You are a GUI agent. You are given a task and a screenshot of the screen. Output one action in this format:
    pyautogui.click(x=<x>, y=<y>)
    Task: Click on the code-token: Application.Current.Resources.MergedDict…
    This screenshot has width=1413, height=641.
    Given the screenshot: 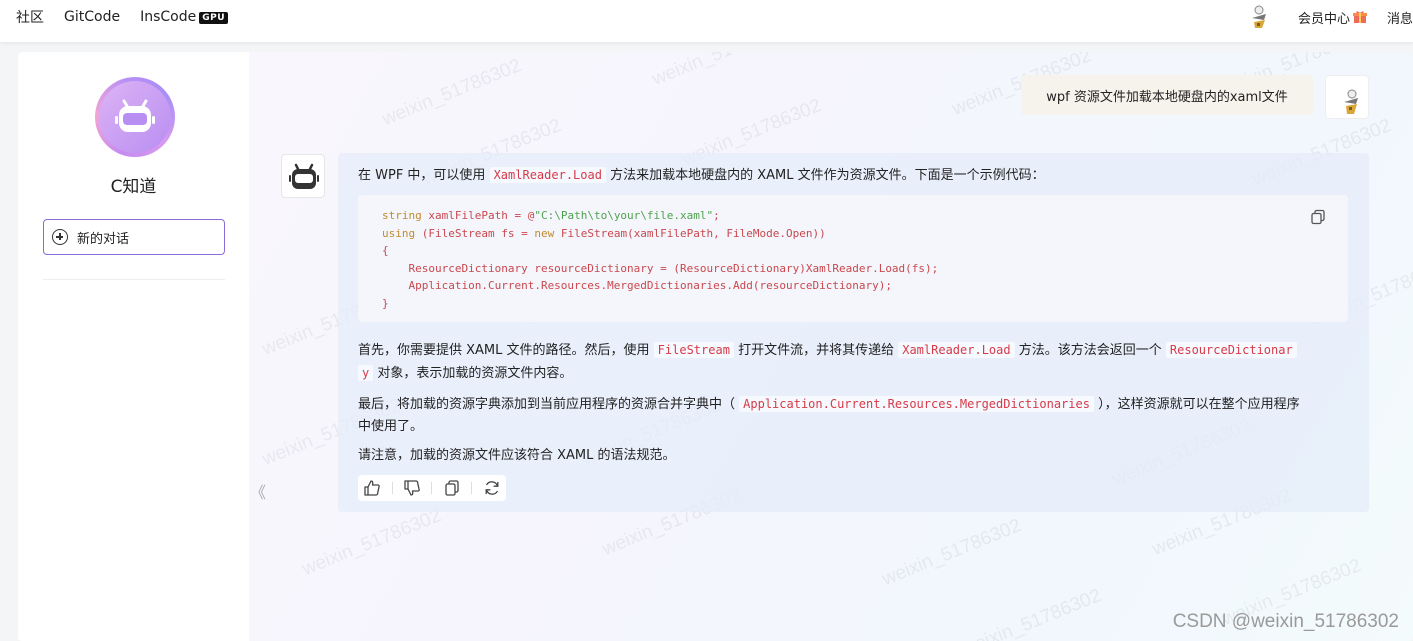 What is the action you would take?
    pyautogui.click(x=637, y=285)
    